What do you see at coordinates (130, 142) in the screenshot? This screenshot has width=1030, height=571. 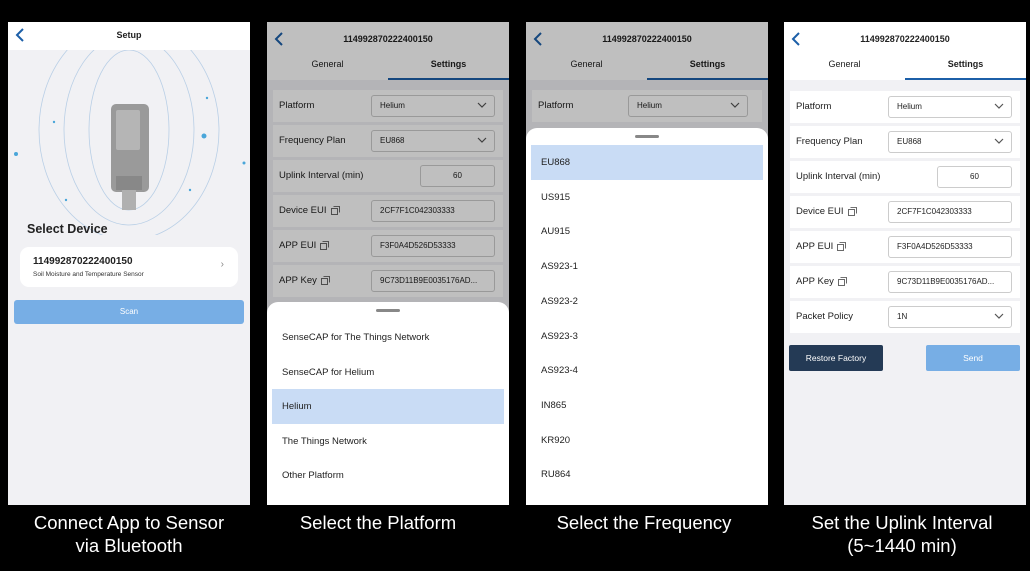 I see `sensor-illustration` at bounding box center [130, 142].